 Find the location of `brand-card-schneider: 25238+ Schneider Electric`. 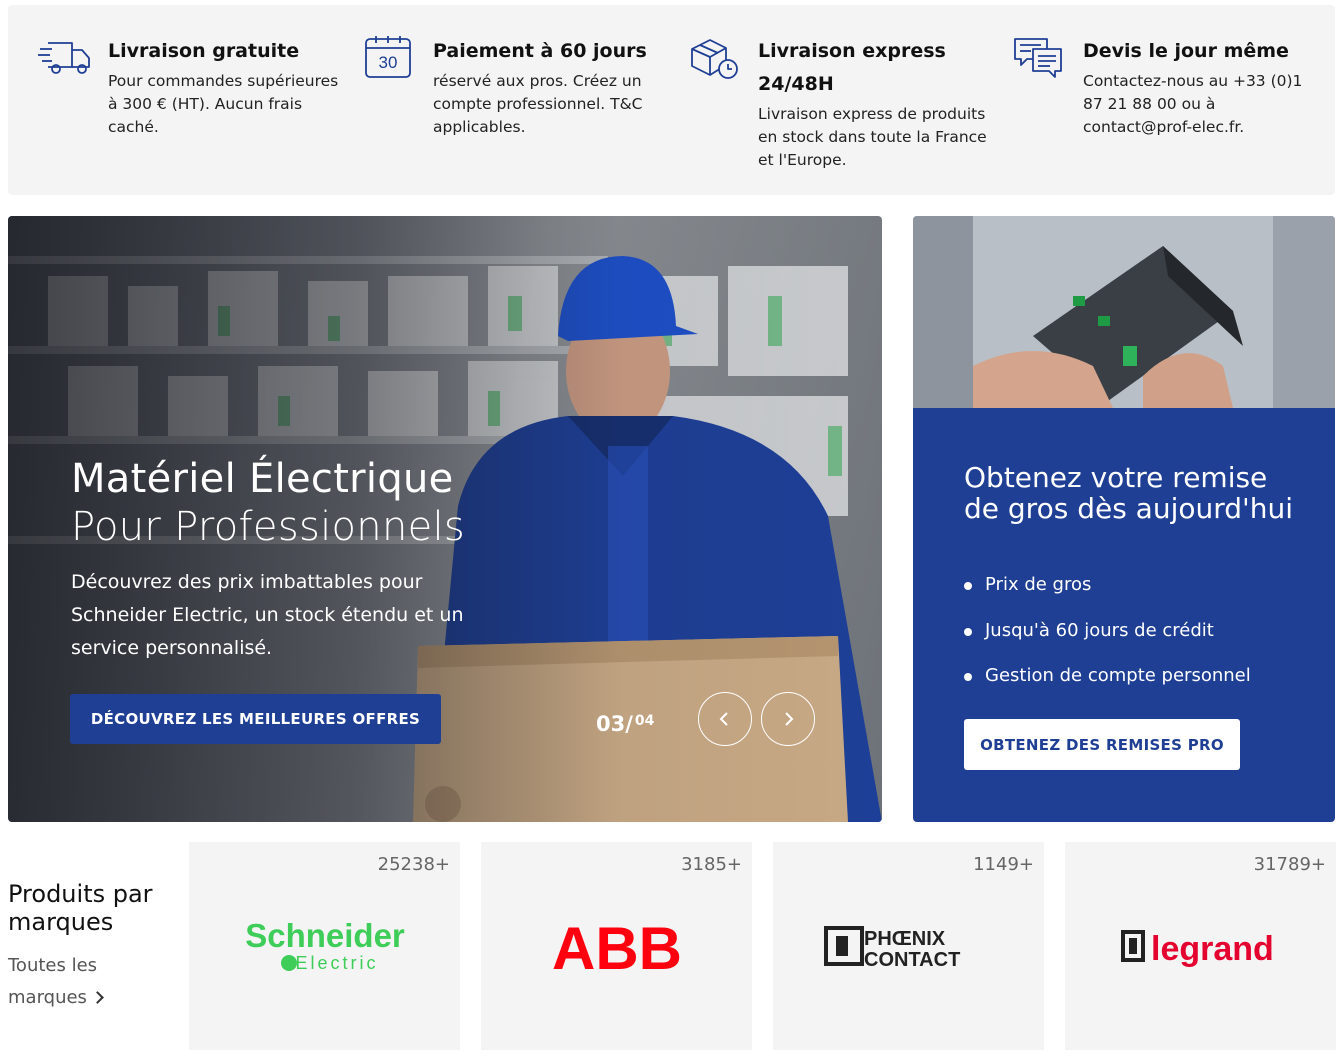

brand-card-schneider: 25238+ Schneider Electric is located at coordinates (324, 946).